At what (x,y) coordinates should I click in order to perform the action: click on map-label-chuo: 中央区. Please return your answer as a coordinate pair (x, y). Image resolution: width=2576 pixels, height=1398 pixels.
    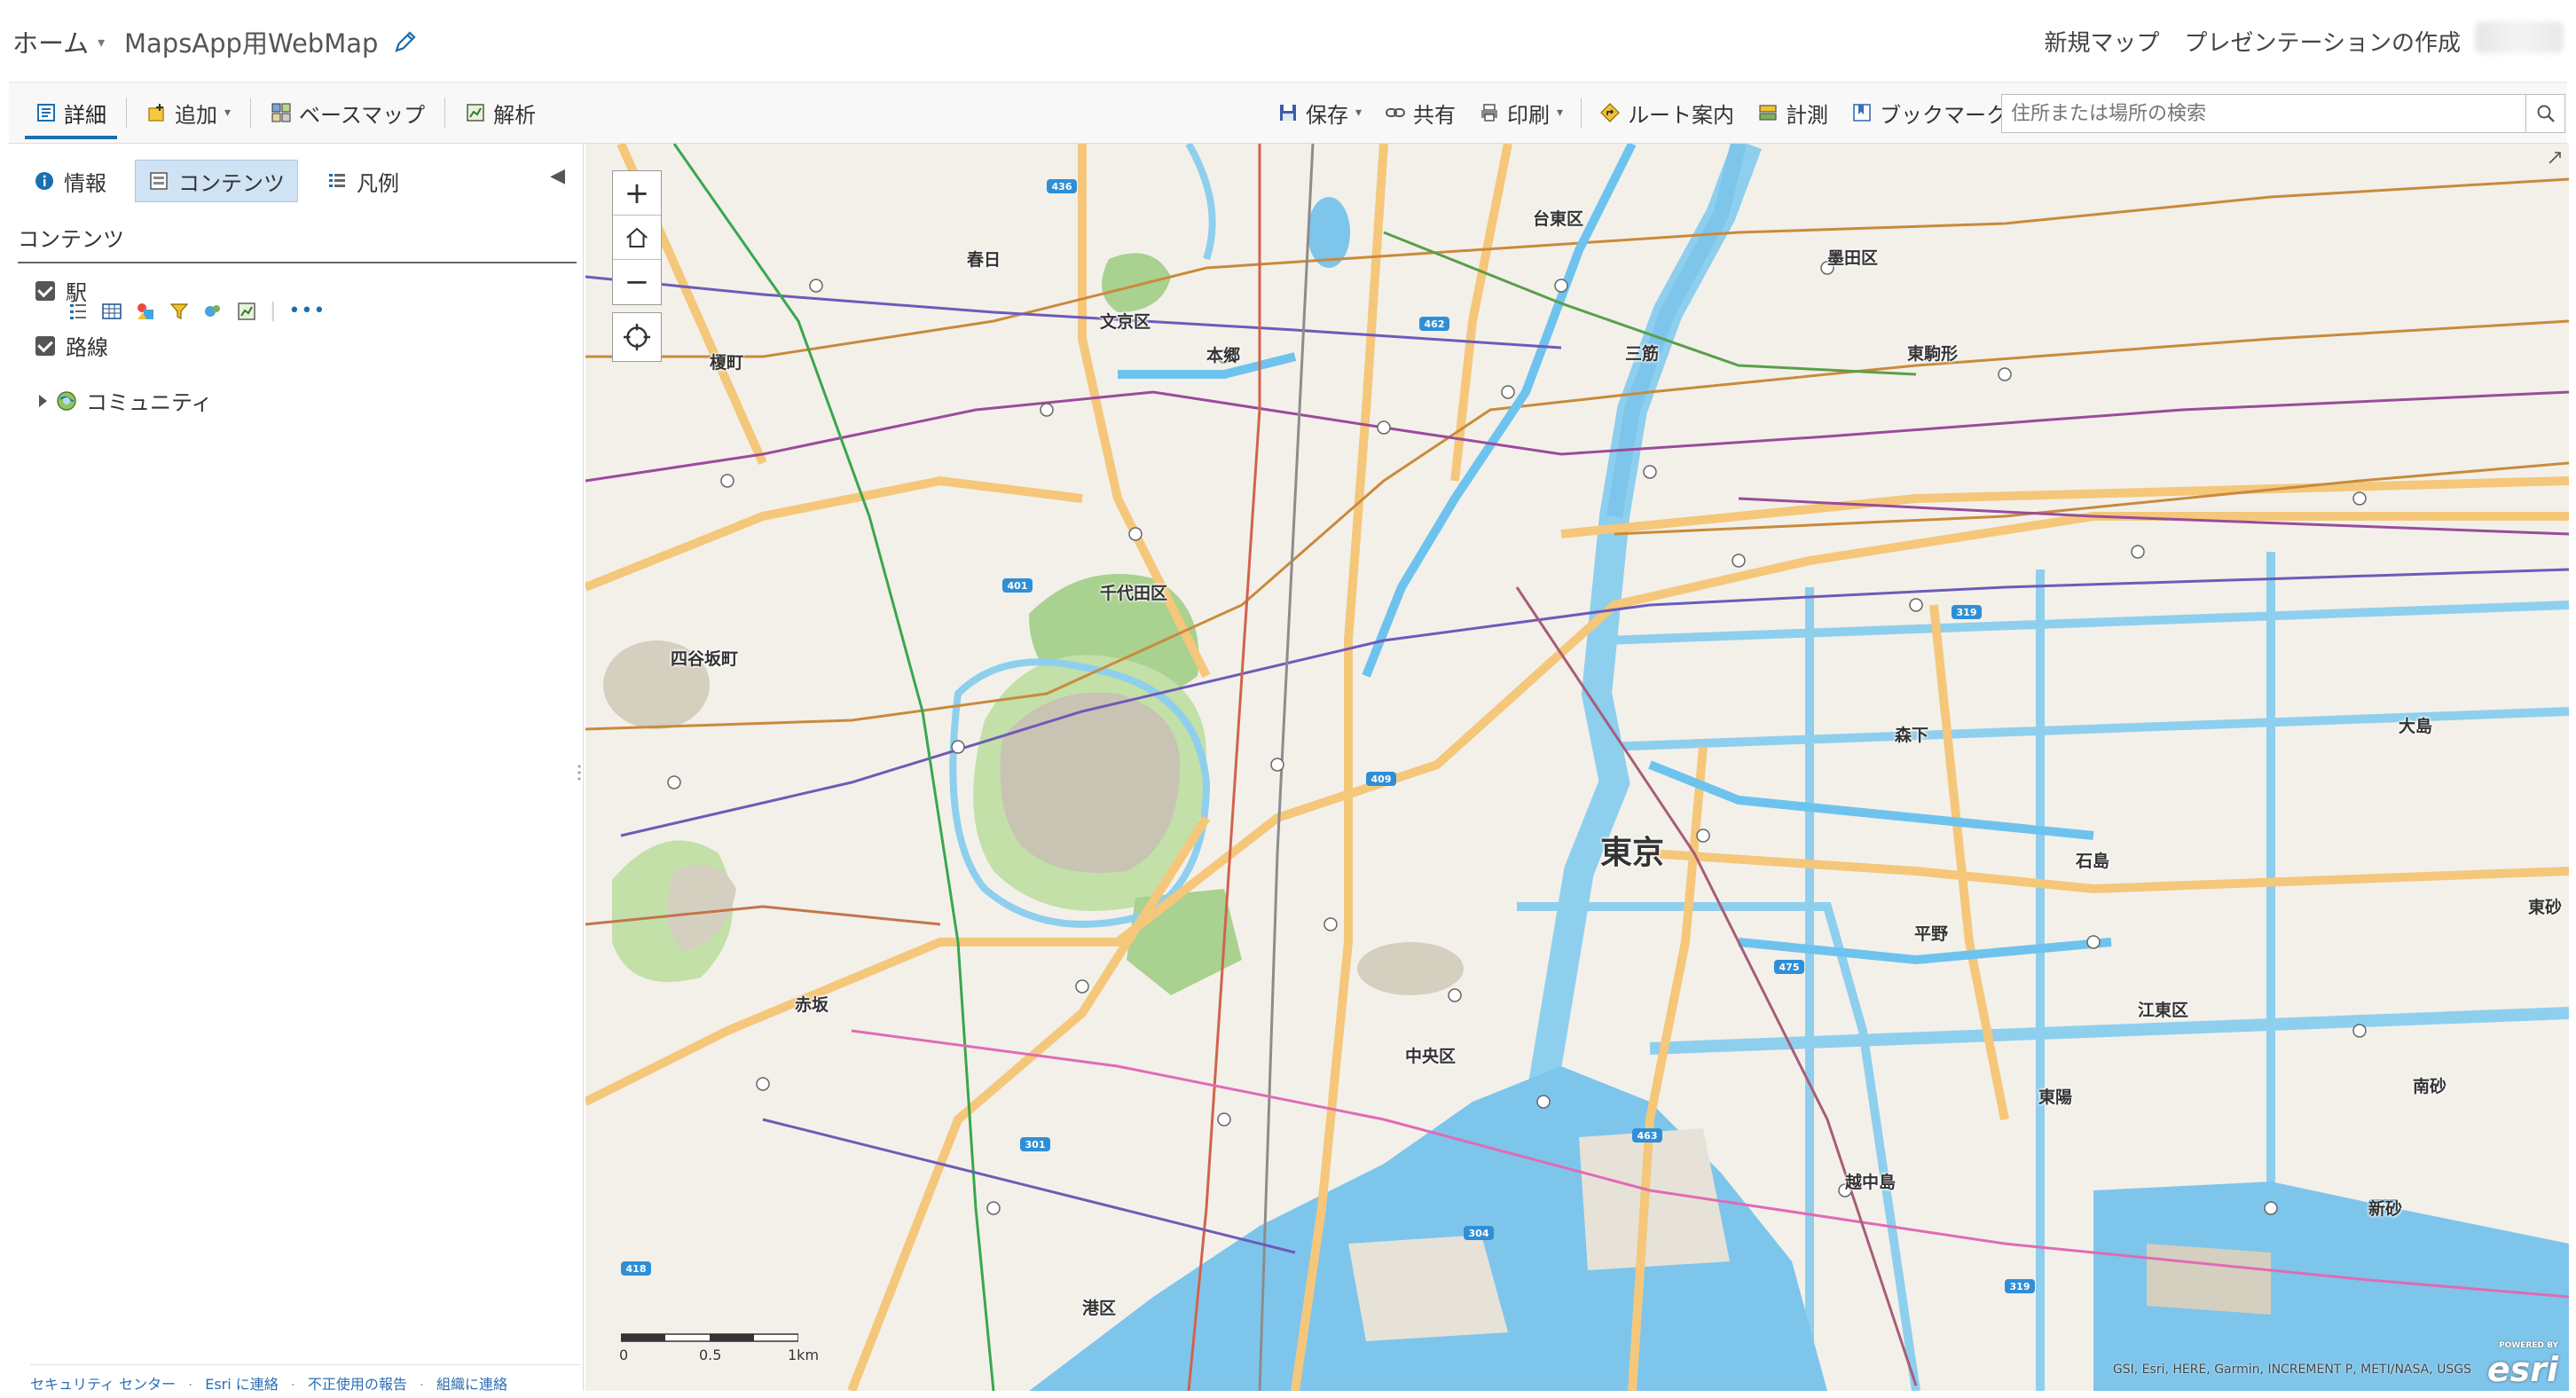
    Looking at the image, I should click on (1431, 1056).